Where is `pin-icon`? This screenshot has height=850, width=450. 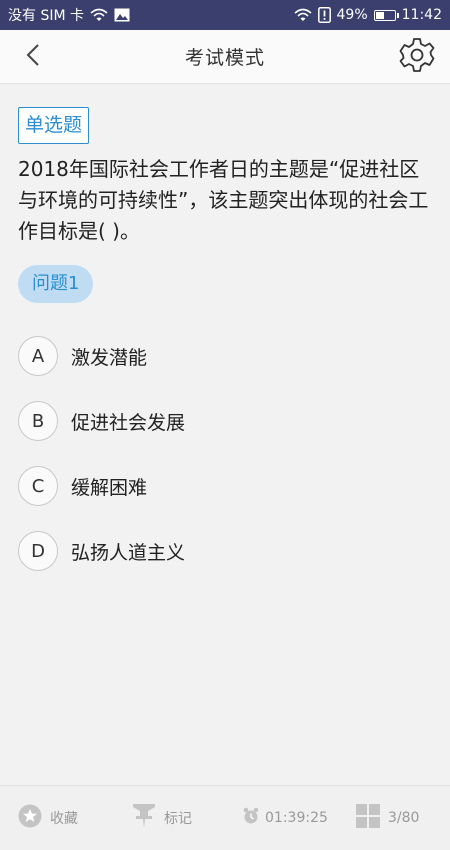 pin-icon is located at coordinates (144, 818).